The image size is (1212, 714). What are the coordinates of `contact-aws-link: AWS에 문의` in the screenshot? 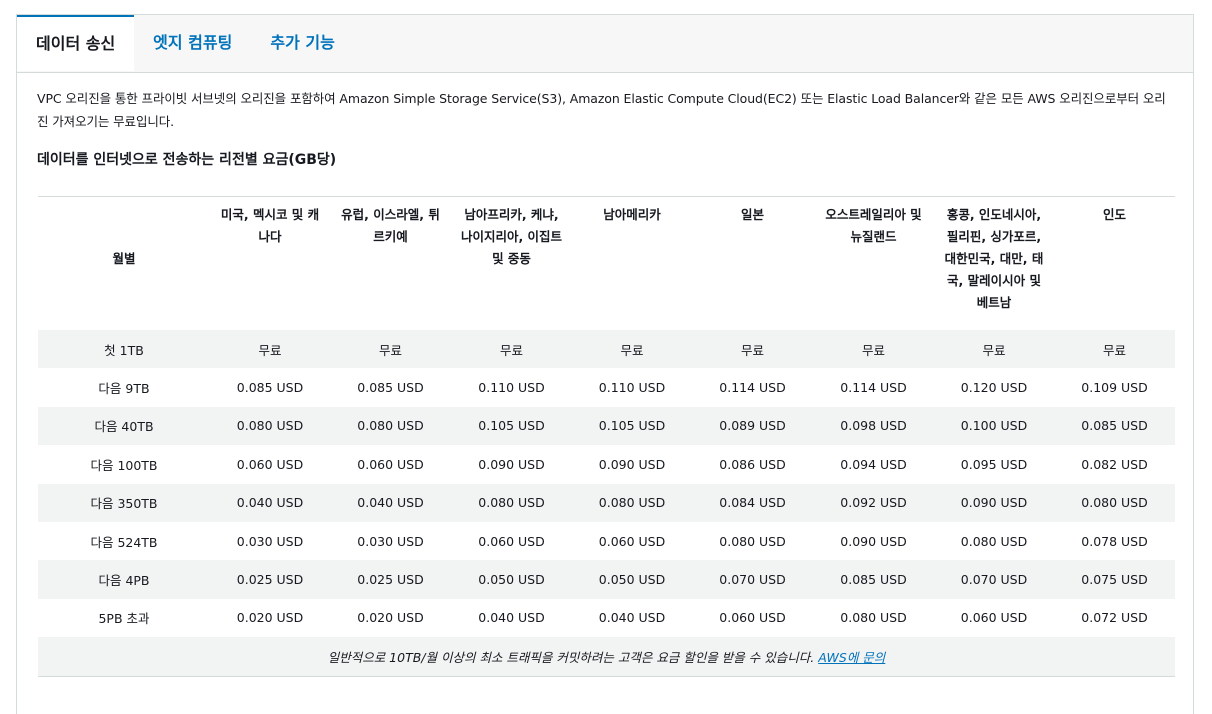 It's located at (851, 657).